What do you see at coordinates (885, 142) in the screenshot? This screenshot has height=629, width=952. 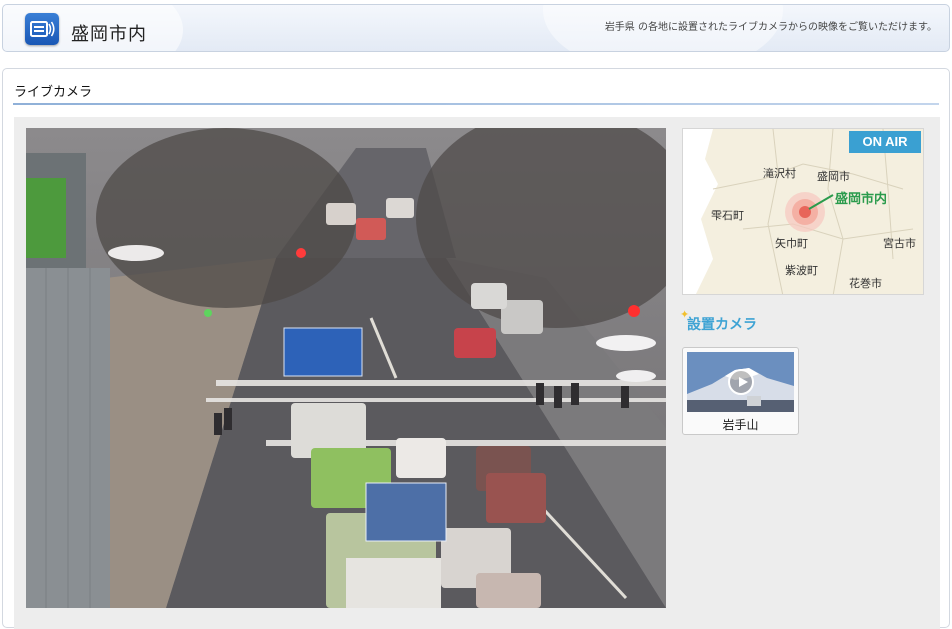 I see `on-air-badge: ON AIR` at bounding box center [885, 142].